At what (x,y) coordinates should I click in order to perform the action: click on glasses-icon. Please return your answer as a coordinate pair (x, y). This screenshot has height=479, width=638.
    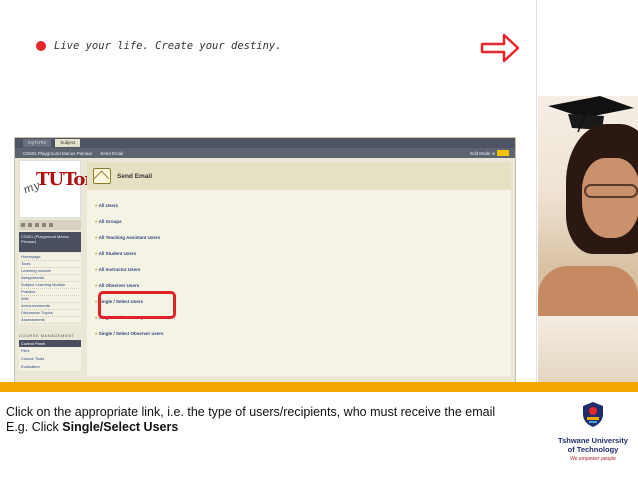
    Looking at the image, I should click on (611, 191).